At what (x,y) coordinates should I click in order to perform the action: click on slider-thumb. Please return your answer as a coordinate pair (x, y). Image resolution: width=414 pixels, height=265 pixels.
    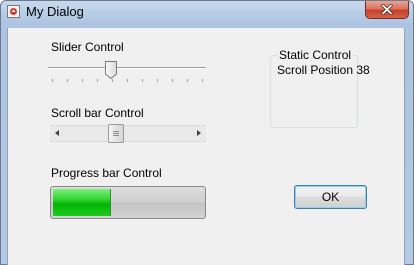
    Looking at the image, I should click on (111, 72).